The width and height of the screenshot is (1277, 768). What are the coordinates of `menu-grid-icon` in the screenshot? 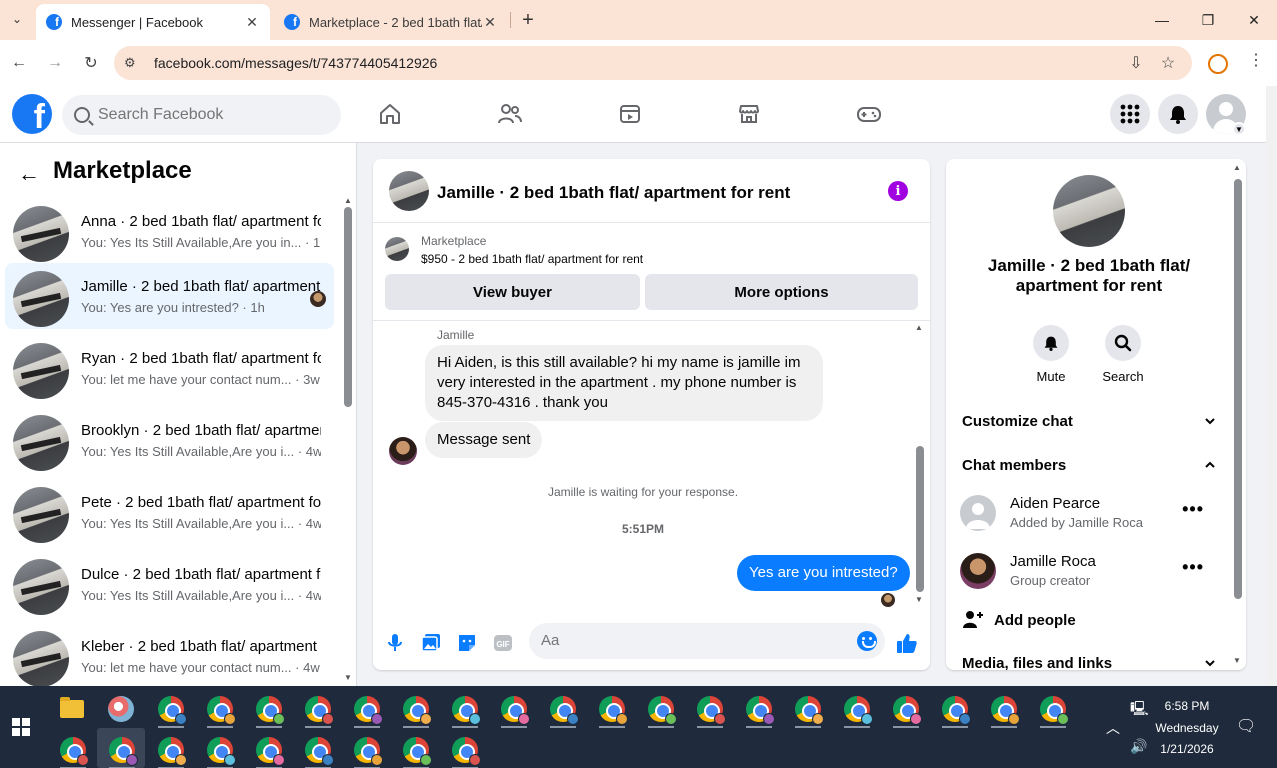 It's located at (1130, 114).